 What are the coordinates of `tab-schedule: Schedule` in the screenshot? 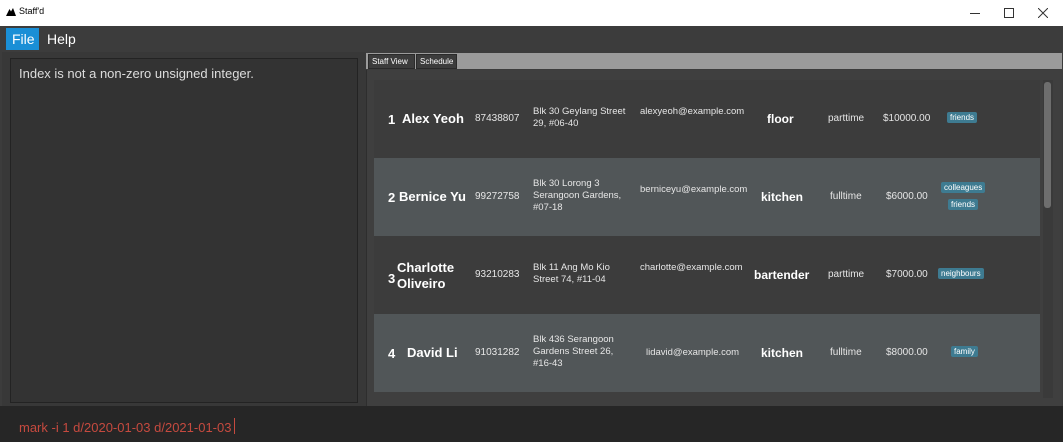 It's located at (436, 61).